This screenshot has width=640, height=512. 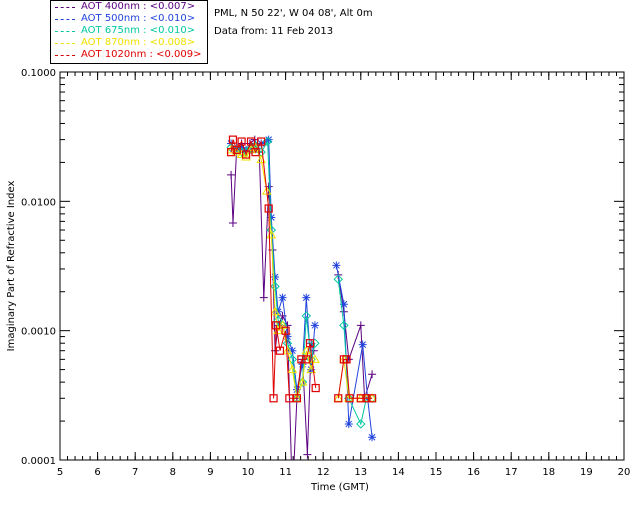 What do you see at coordinates (60, 472) in the screenshot?
I see `x-tick-label: 5` at bounding box center [60, 472].